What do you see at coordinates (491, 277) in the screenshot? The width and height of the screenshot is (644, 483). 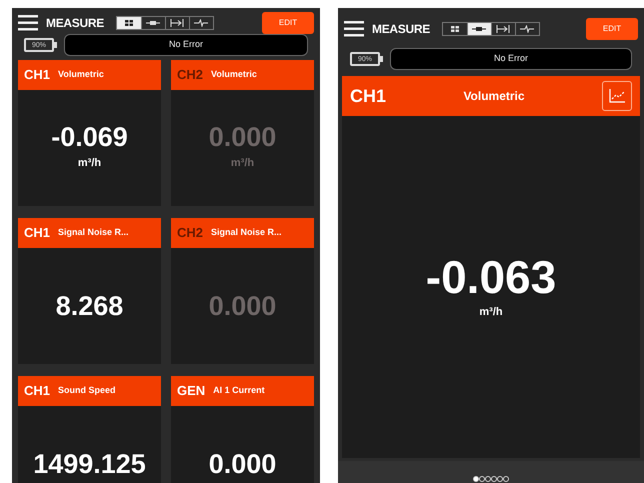 I see `value-text: -0.063` at bounding box center [491, 277].